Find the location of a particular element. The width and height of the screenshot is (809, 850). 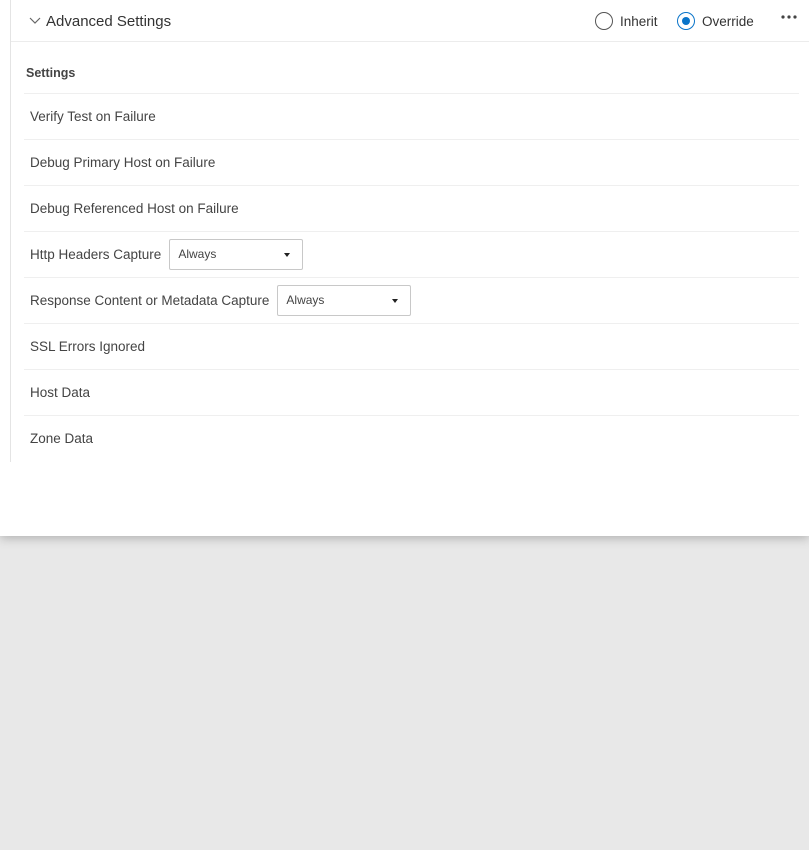

setting-label: Host Data is located at coordinates (60, 392).